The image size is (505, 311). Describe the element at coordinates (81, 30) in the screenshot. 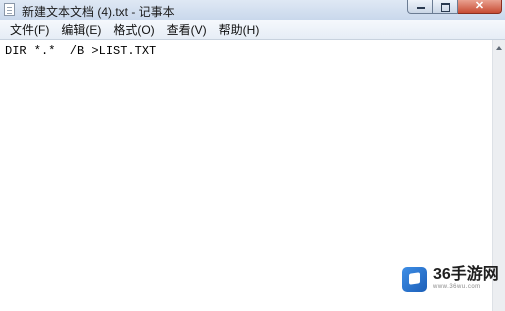

I see `menu-edit: 编辑(E)` at that location.